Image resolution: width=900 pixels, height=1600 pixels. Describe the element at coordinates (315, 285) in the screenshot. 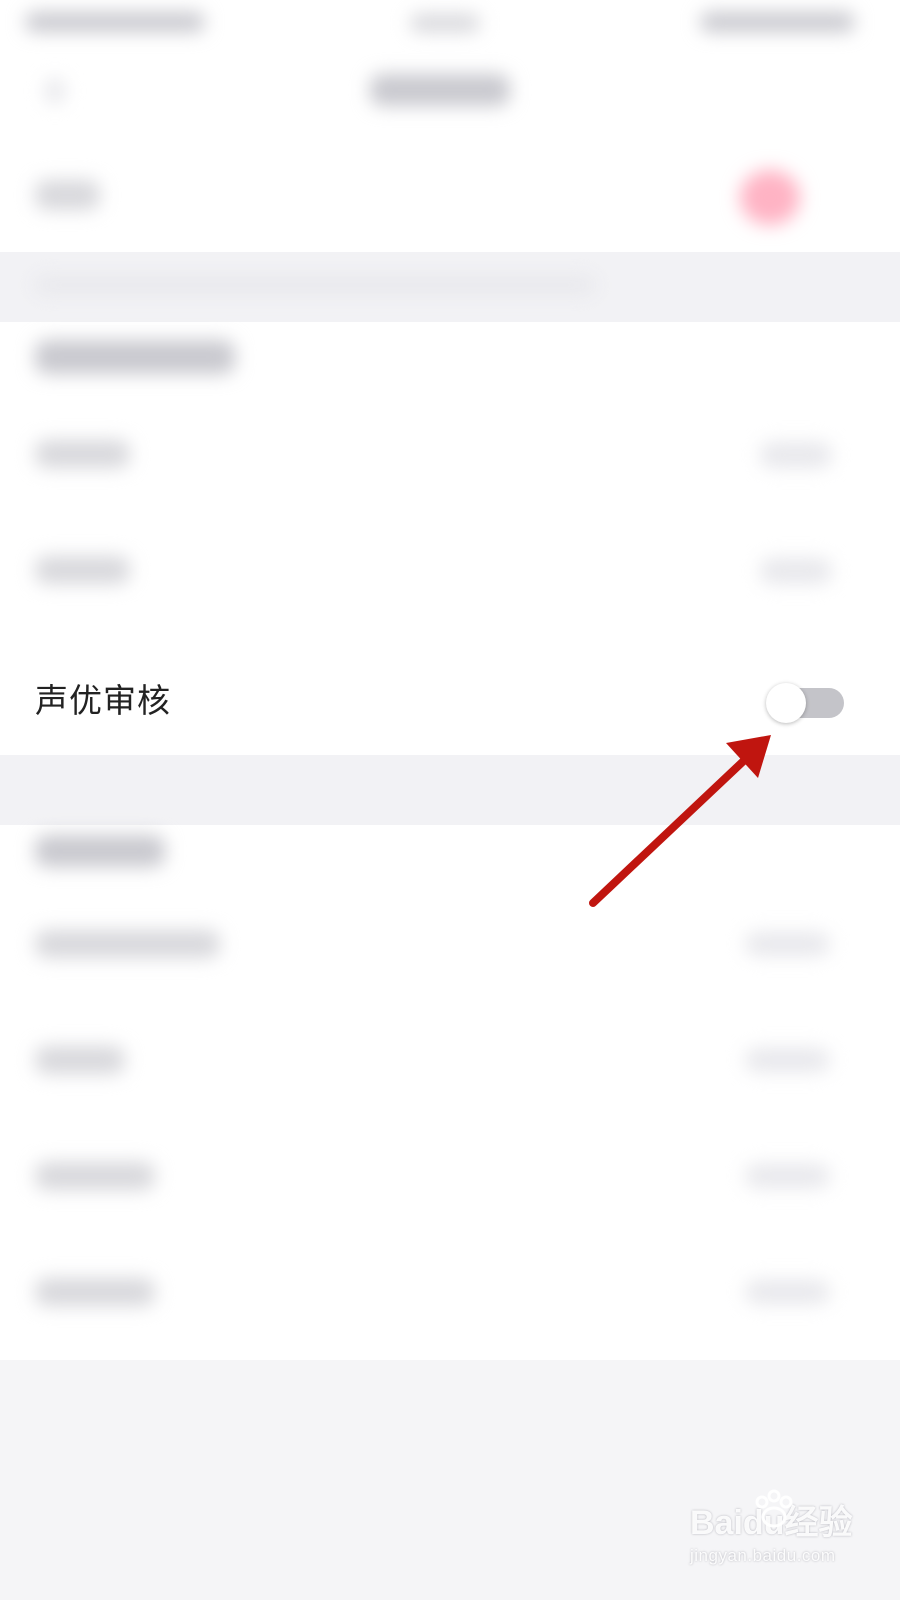

I see `info-strip-blur` at that location.